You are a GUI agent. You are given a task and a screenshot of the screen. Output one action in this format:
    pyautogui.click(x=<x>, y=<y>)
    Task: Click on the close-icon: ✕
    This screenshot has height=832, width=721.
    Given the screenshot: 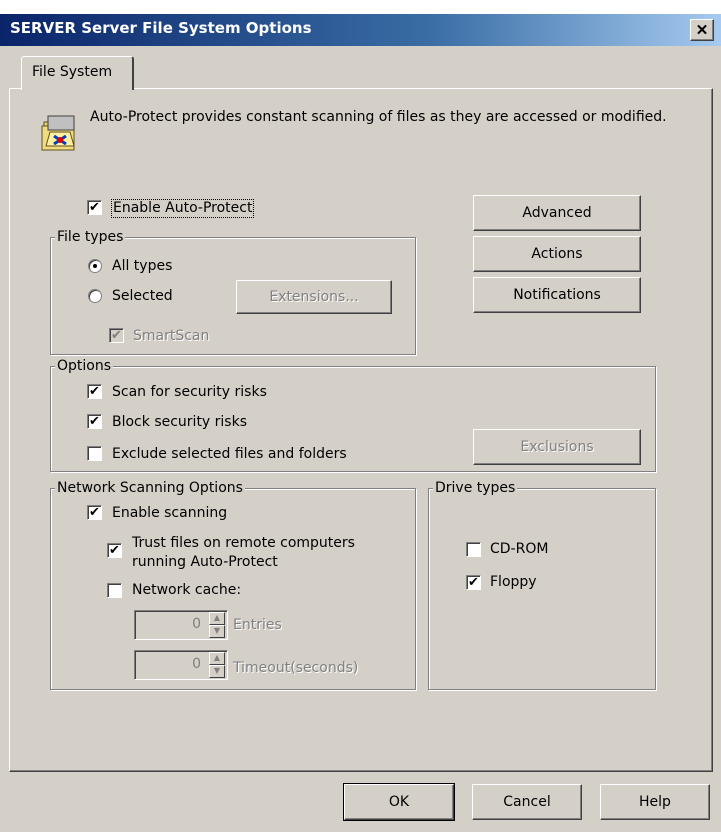 What is the action you would take?
    pyautogui.click(x=702, y=30)
    